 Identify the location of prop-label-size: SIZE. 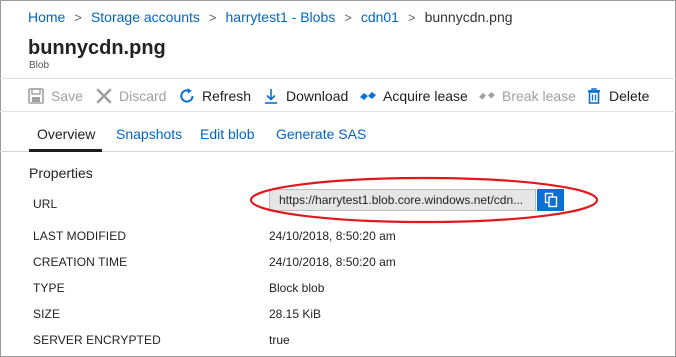
(47, 314).